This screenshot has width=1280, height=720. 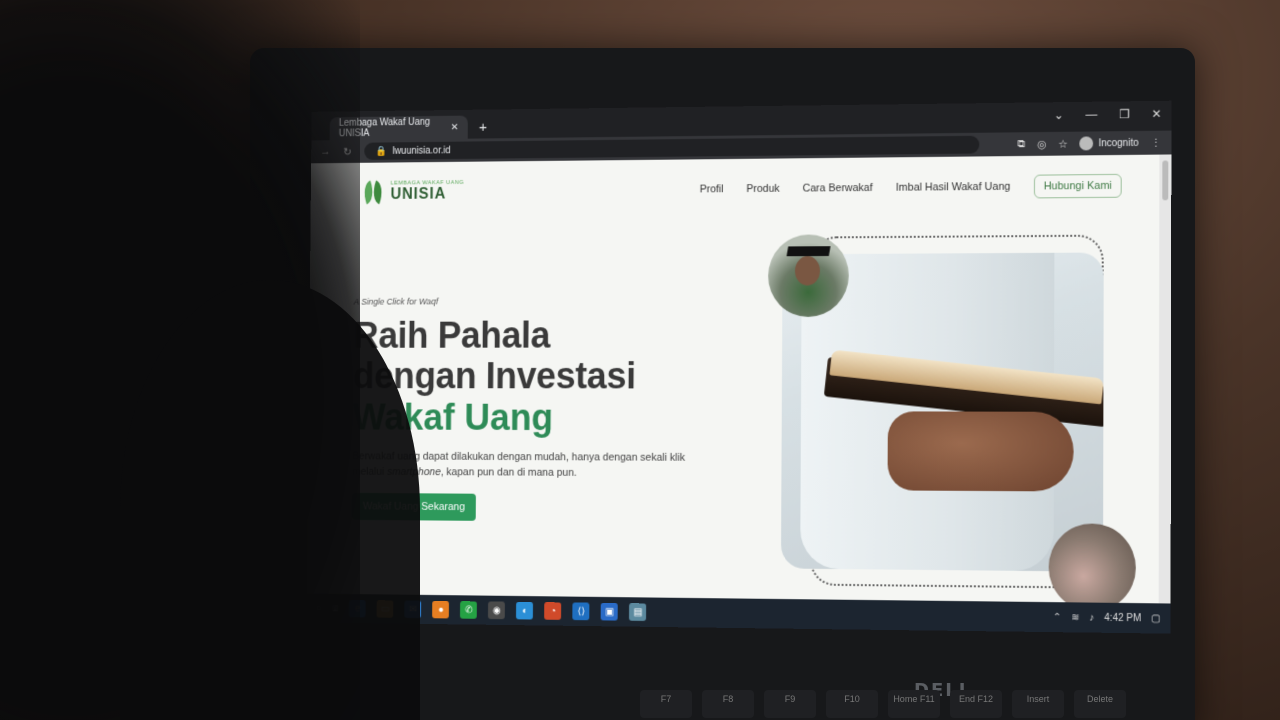 What do you see at coordinates (1155, 142) in the screenshot?
I see `more-menu-icon: ⋮` at bounding box center [1155, 142].